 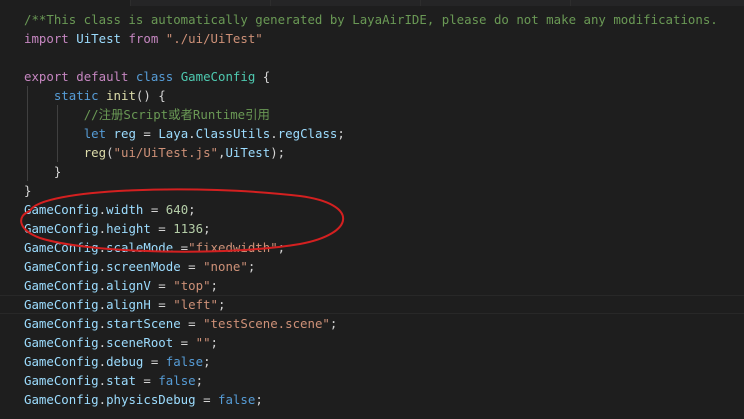 I want to click on annotation-ellipse-stroke, so click(x=182, y=220).